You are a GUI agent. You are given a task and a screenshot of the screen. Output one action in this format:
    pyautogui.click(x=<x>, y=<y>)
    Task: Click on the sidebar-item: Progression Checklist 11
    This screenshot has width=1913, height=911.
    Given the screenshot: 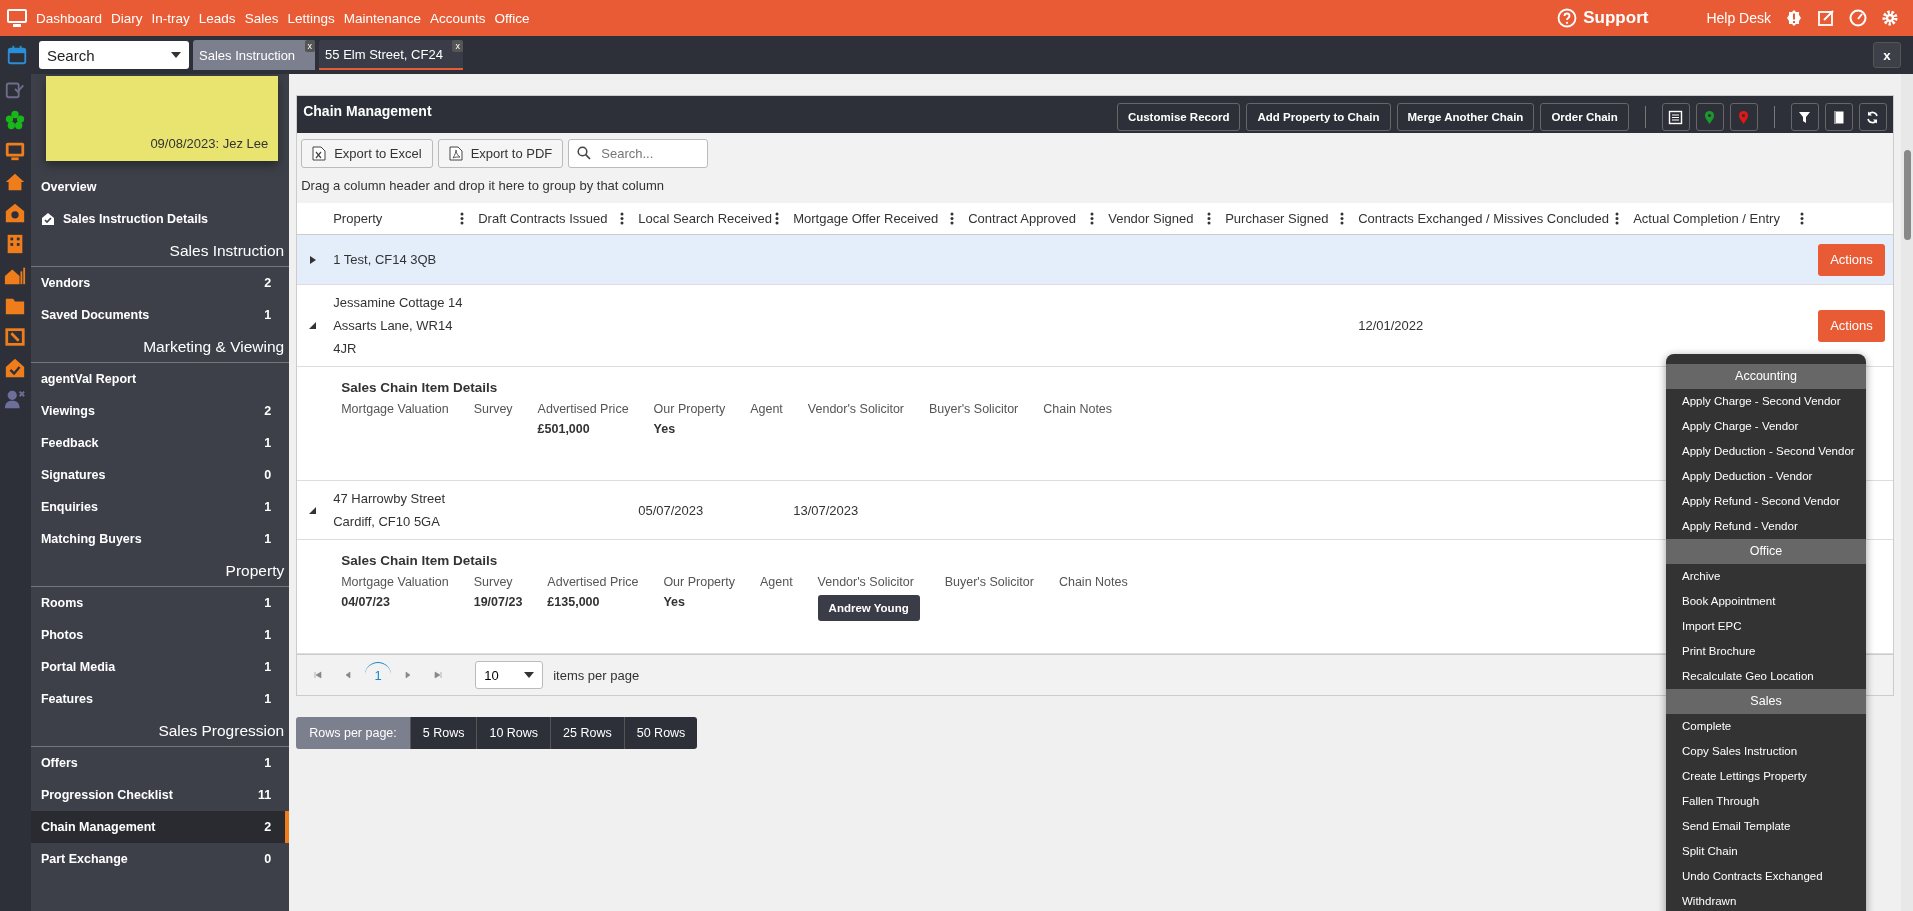 What is the action you would take?
    pyautogui.click(x=160, y=795)
    